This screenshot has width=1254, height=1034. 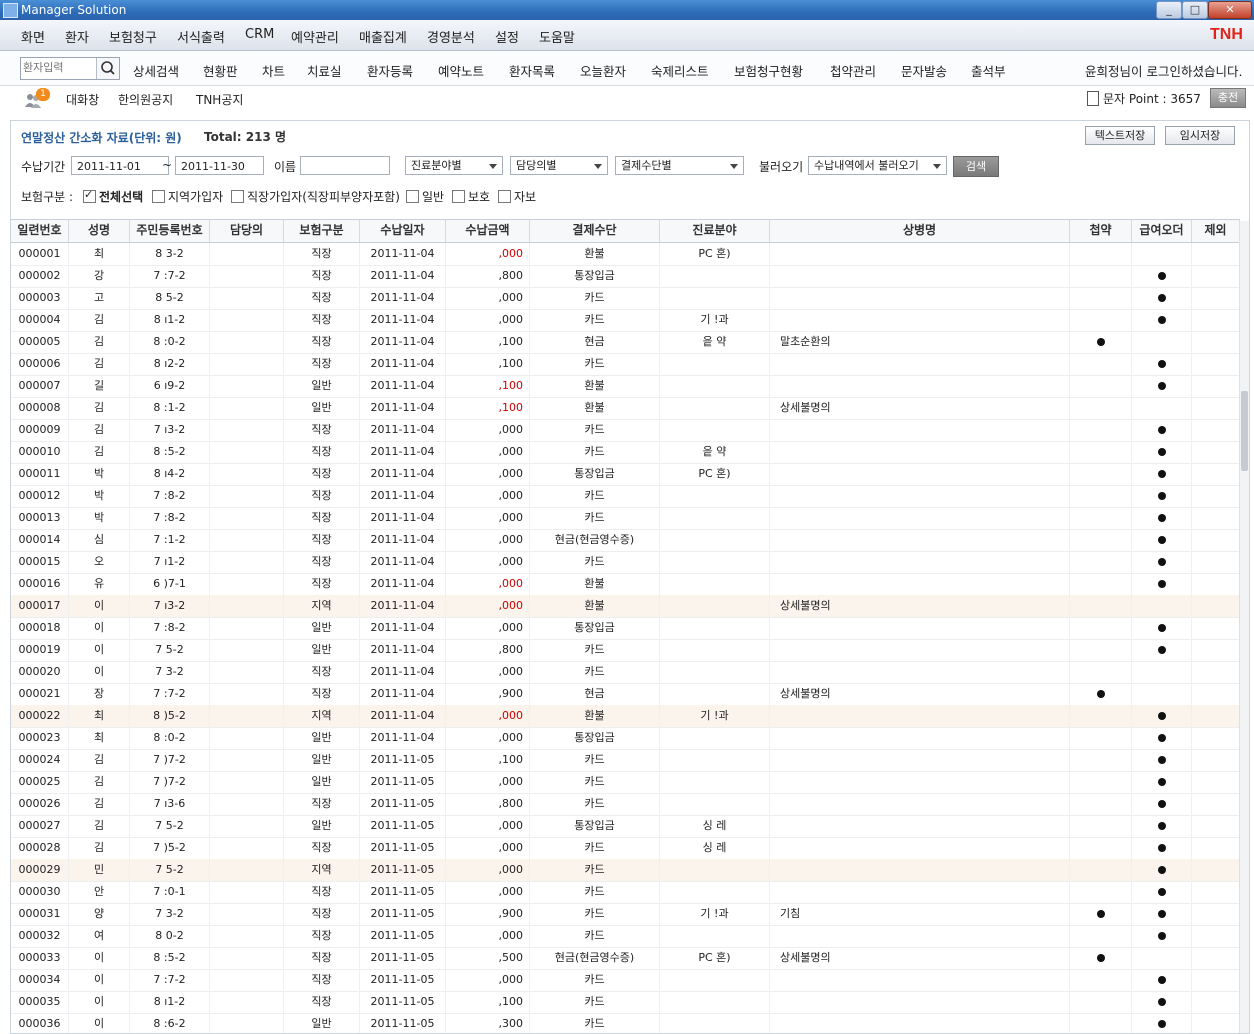 I want to click on tool-sms-send: 문자발송, so click(x=924, y=70).